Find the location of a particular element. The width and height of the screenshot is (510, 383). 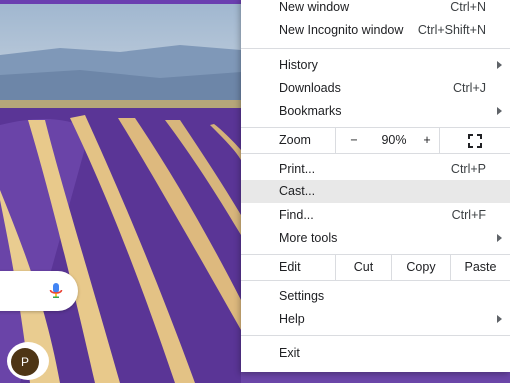

paste-button: Paste is located at coordinates (480, 267).